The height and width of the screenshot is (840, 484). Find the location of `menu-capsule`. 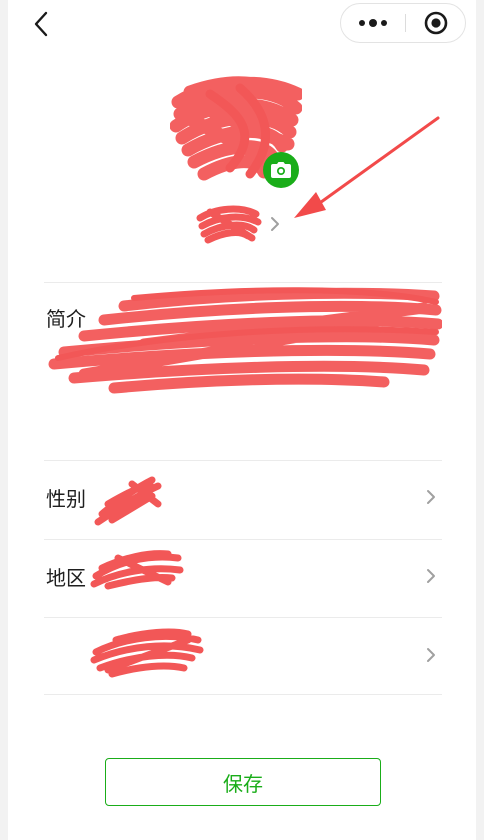

menu-capsule is located at coordinates (403, 23).